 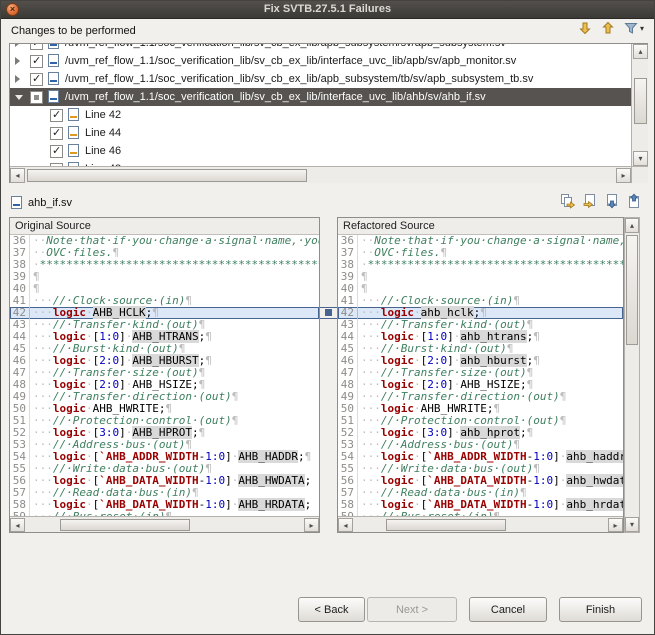 What do you see at coordinates (320, 174) in the screenshot?
I see `tree-horizontal-scrollbar: ◂ ▸` at bounding box center [320, 174].